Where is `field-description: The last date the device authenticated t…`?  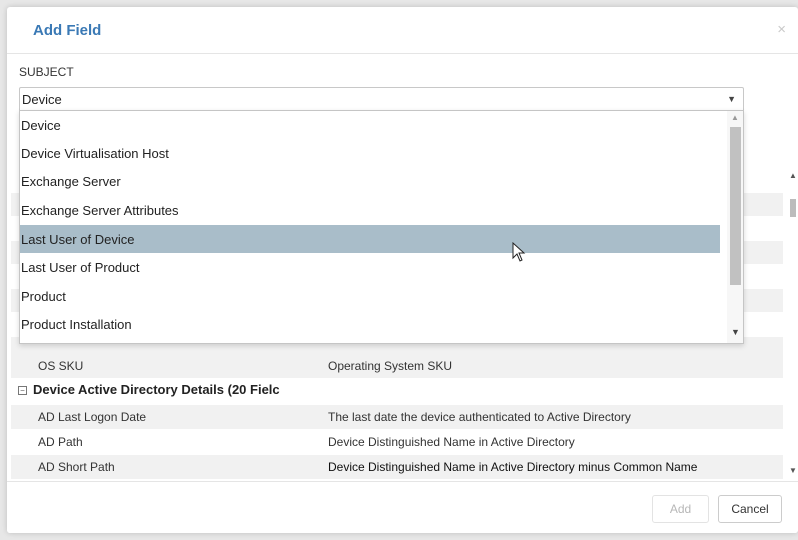 field-description: The last date the device authenticated t… is located at coordinates (479, 417).